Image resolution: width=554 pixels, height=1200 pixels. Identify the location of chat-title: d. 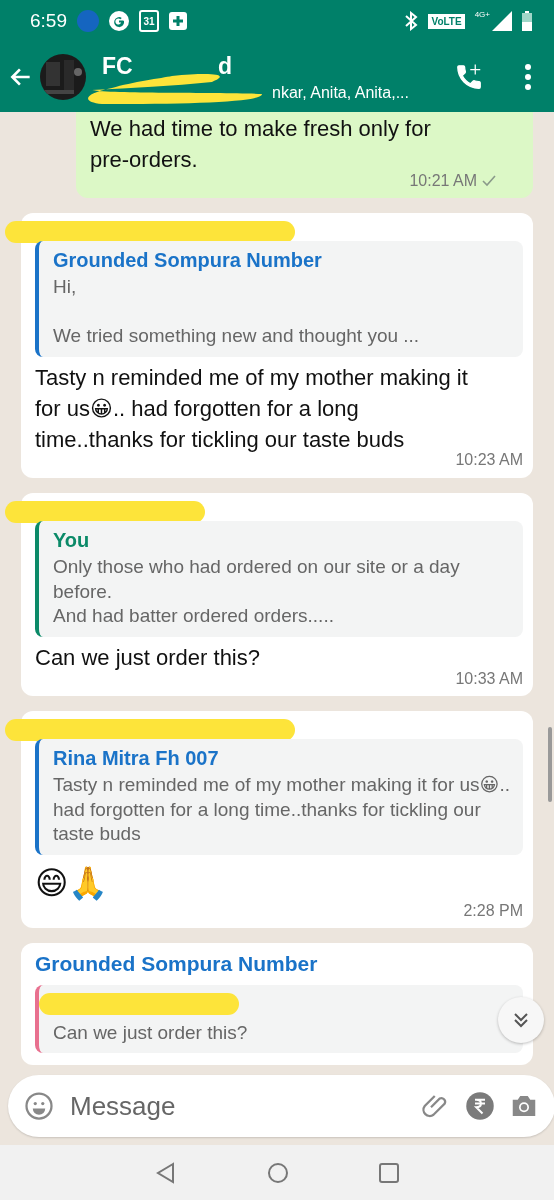
(224, 66).